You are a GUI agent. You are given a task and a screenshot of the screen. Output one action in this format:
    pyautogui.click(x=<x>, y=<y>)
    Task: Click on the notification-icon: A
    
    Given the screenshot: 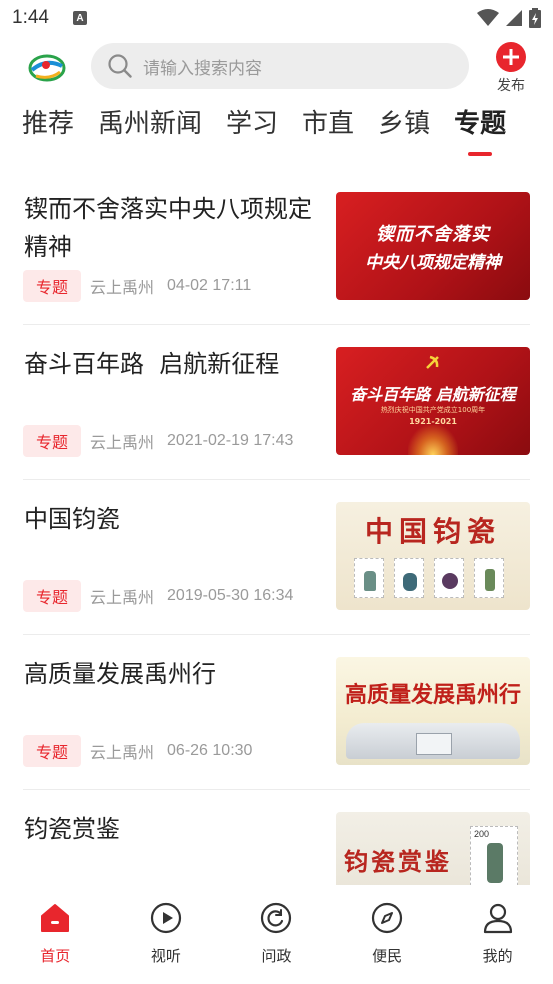 What is the action you would take?
    pyautogui.click(x=79, y=18)
    